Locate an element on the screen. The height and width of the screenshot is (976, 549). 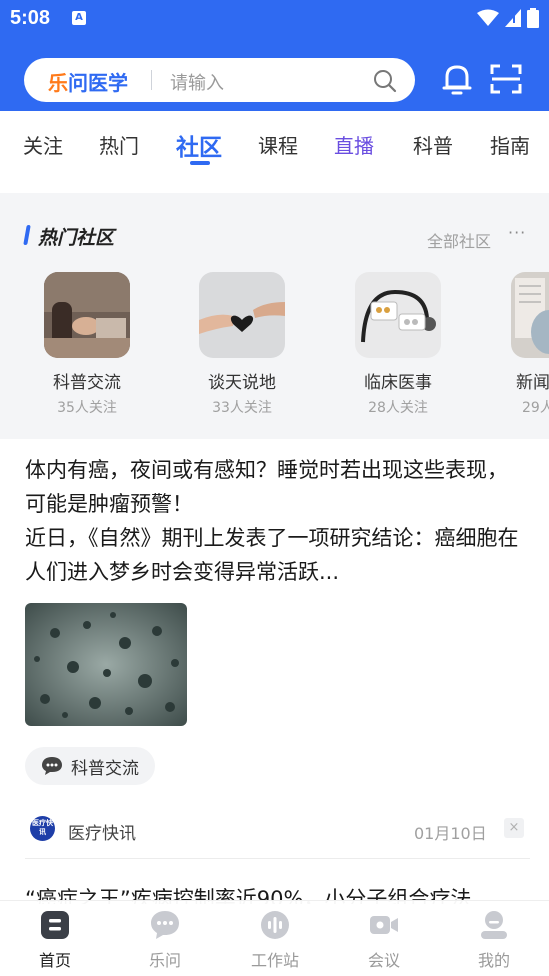
post-image is located at coordinates (106, 664).